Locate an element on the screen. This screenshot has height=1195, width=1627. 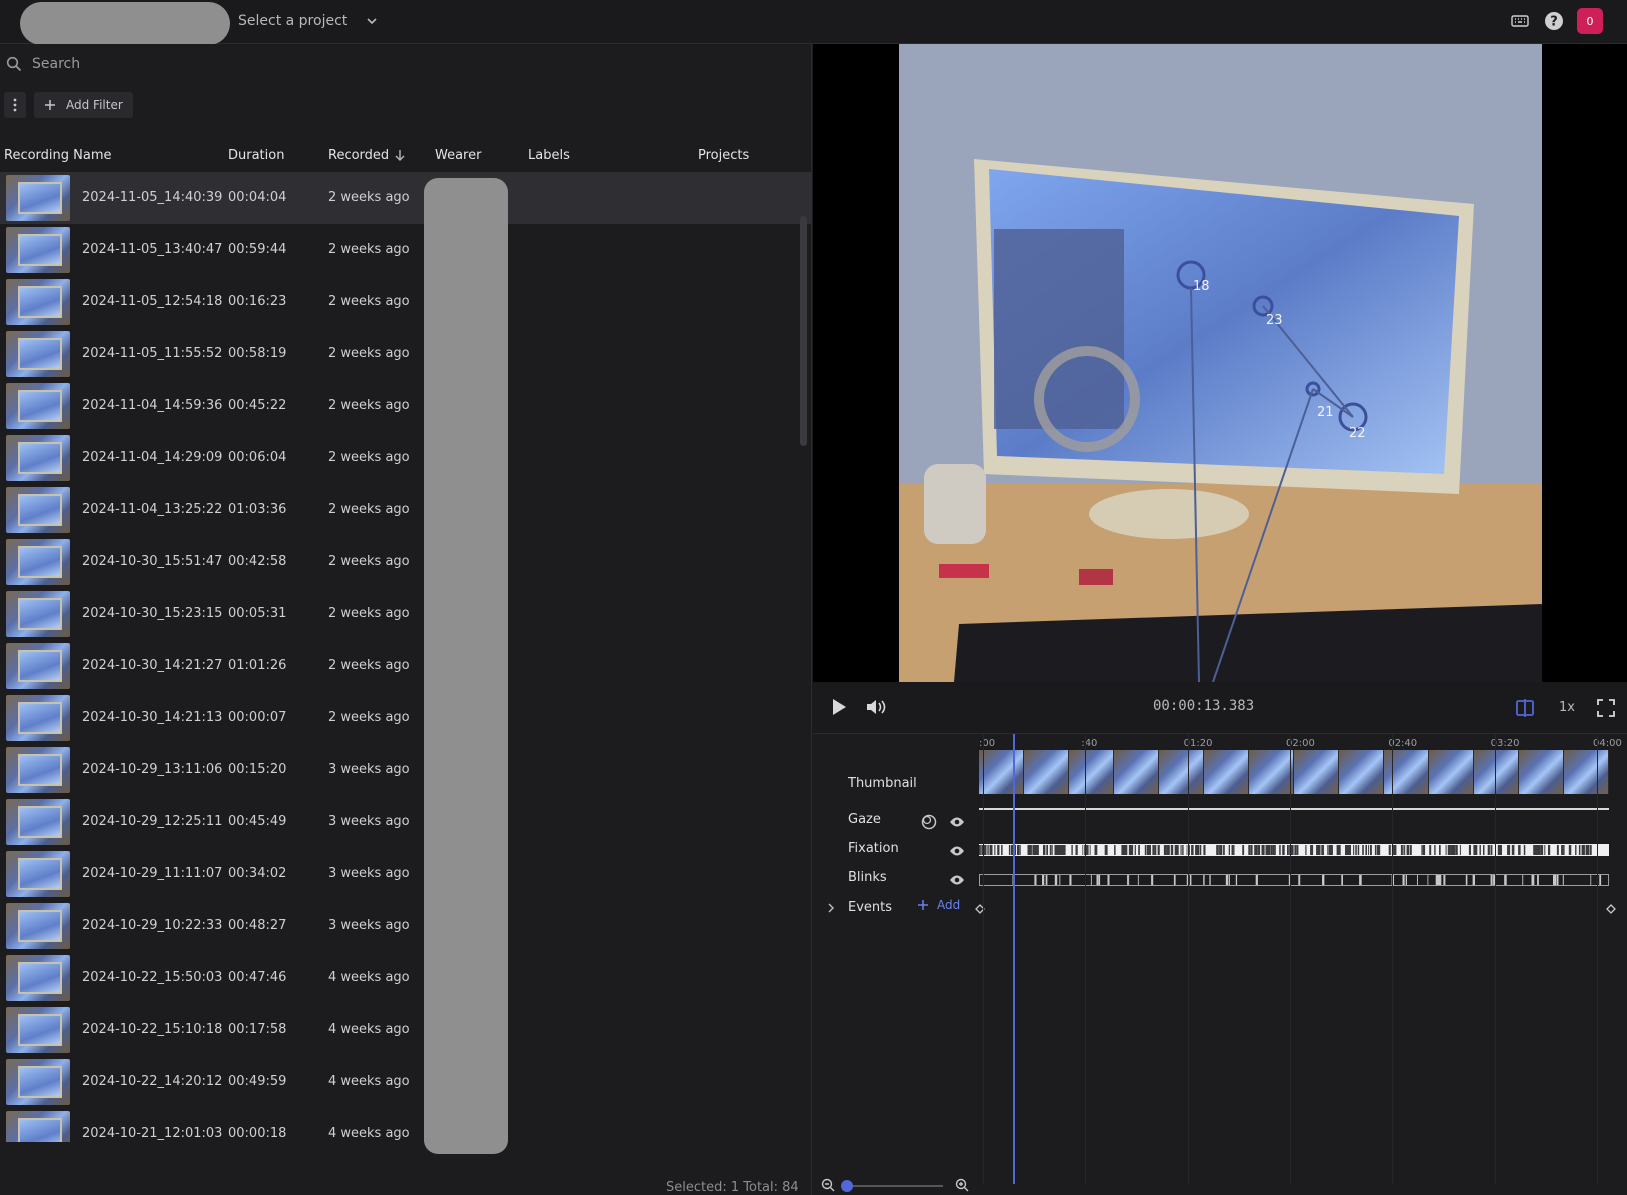
add-filter-button: Add Filter is located at coordinates (83, 105).